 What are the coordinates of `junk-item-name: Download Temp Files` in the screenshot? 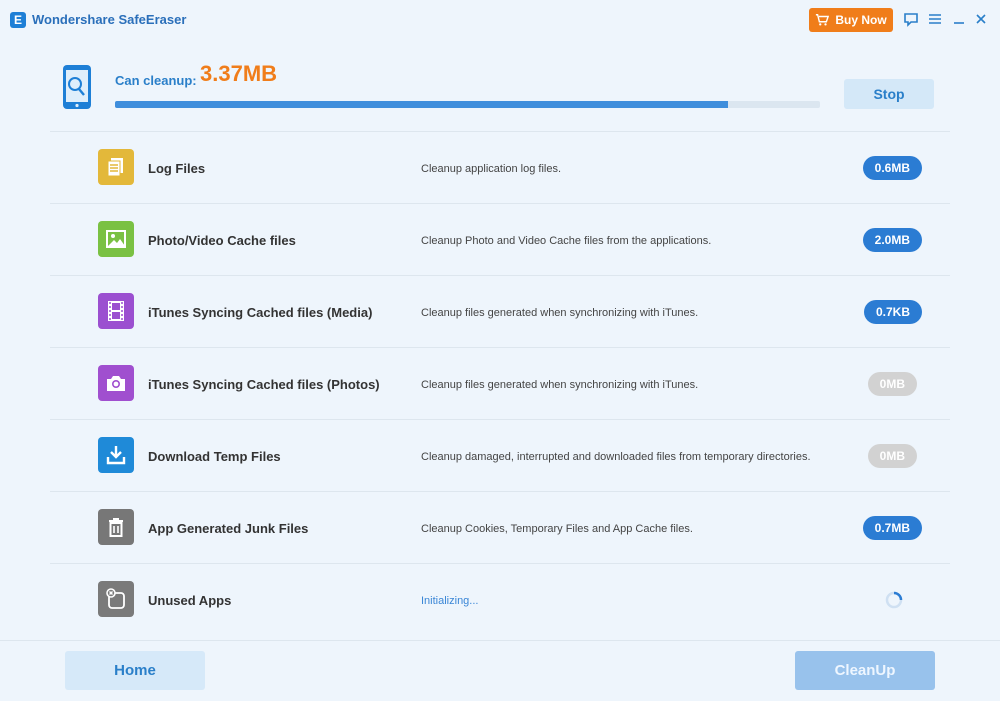 It's located at (214, 456).